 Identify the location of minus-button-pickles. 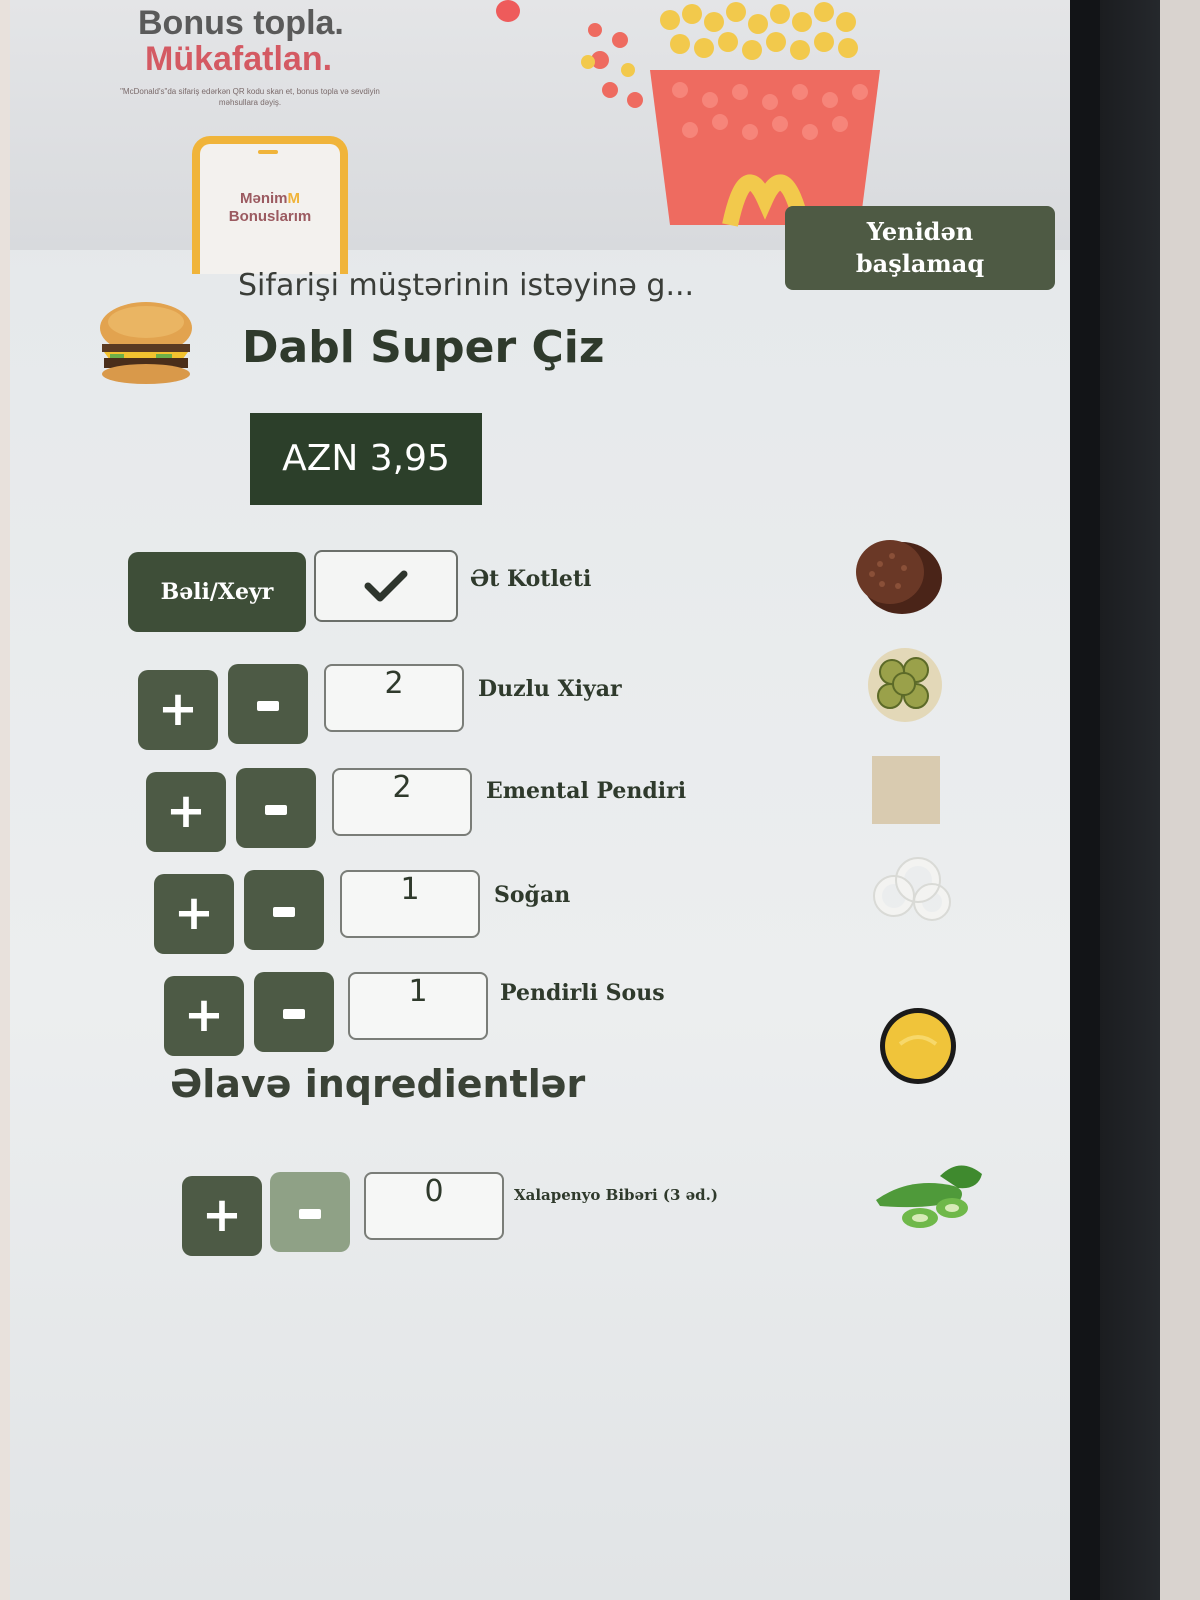
(268, 704).